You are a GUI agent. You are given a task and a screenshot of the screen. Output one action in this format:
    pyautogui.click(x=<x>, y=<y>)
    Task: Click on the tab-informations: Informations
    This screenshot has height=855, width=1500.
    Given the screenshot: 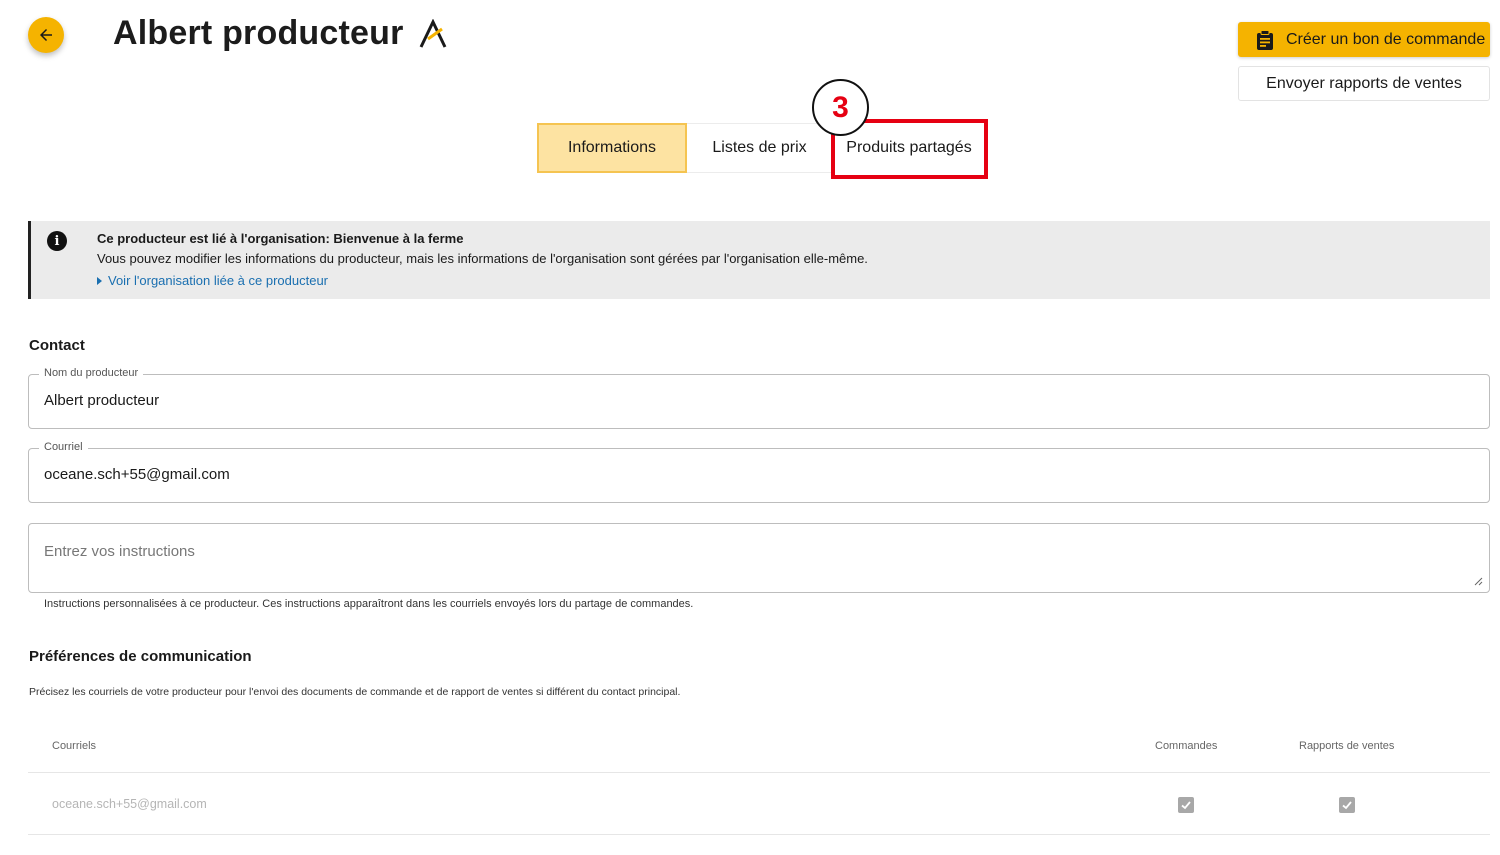 What is the action you would take?
    pyautogui.click(x=612, y=148)
    